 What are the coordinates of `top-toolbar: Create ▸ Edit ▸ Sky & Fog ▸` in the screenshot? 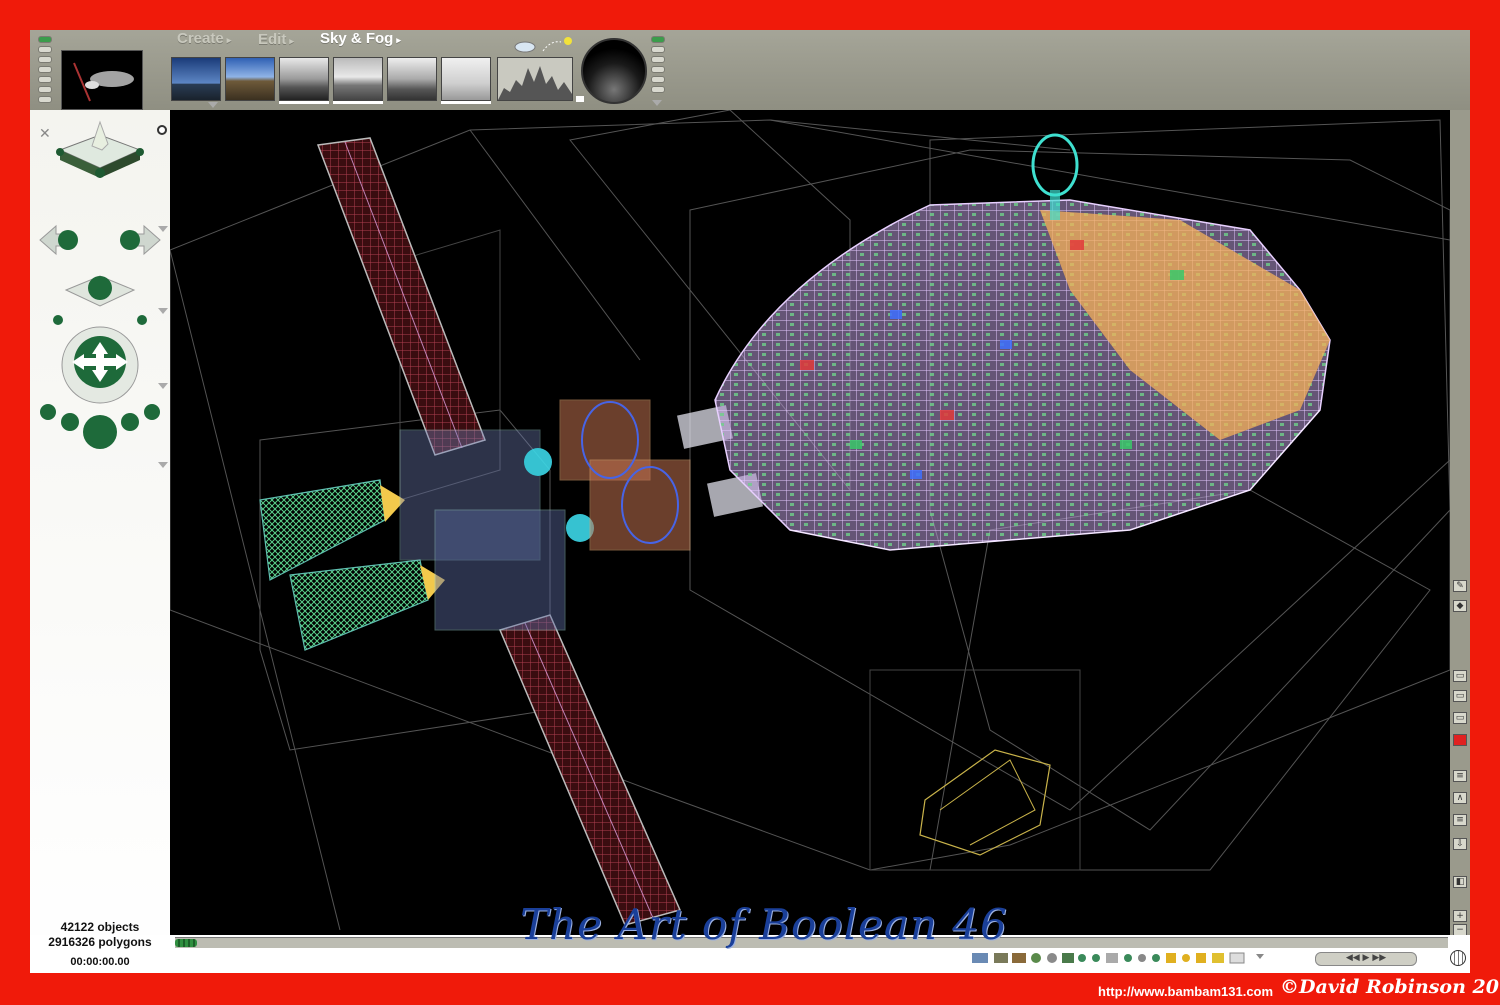 It's located at (750, 73).